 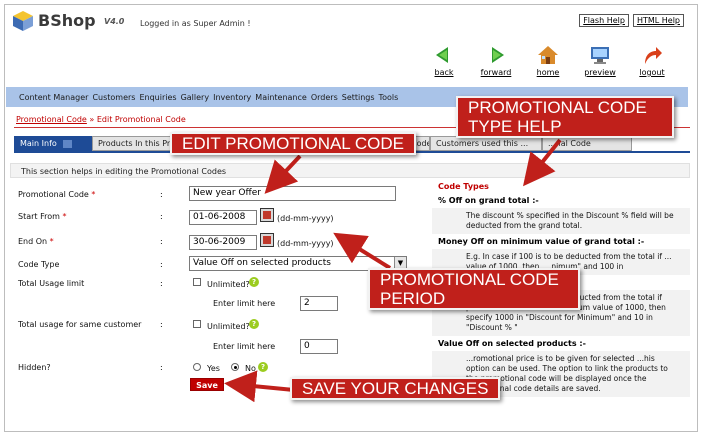 I want to click on menu-item-maintenance: Maintenance, so click(x=281, y=97).